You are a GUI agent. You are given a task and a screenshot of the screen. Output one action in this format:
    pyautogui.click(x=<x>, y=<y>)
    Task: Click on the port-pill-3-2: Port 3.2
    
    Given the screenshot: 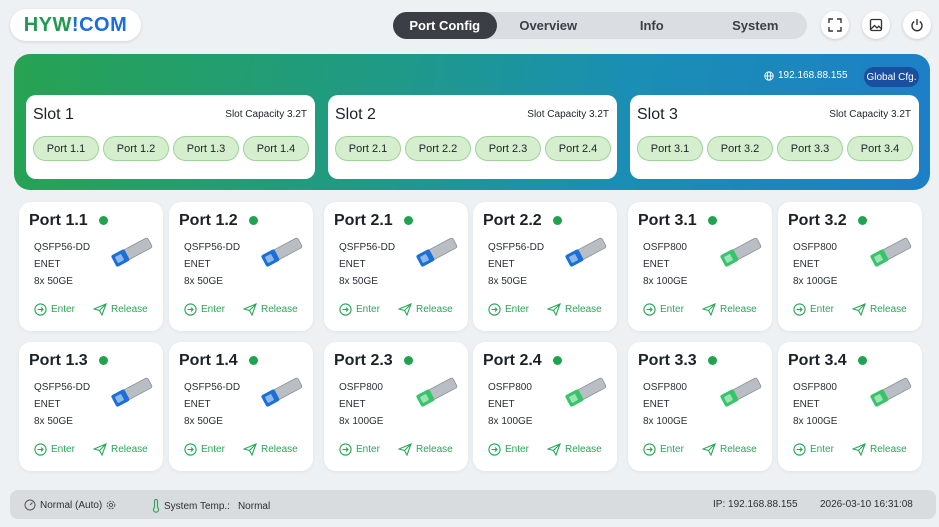 What is the action you would take?
    pyautogui.click(x=740, y=148)
    